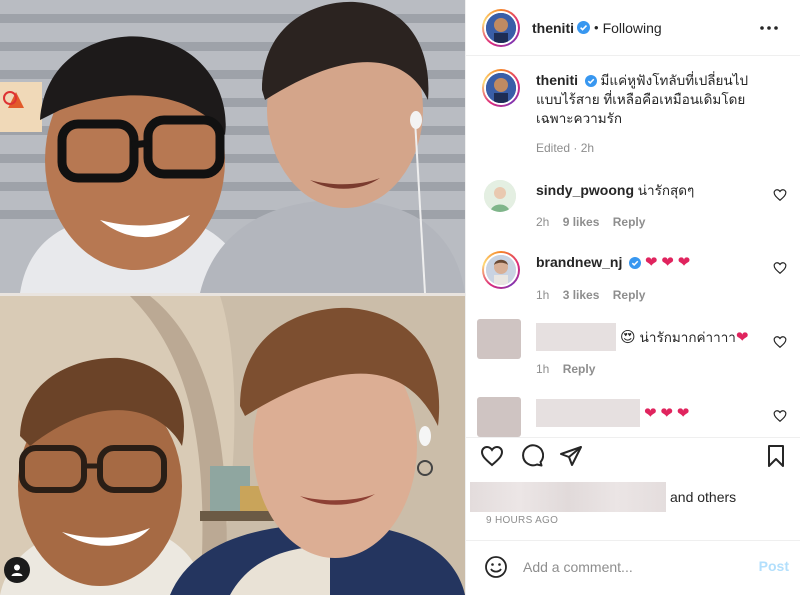  I want to click on add-comment-bar: Post, so click(633, 567).